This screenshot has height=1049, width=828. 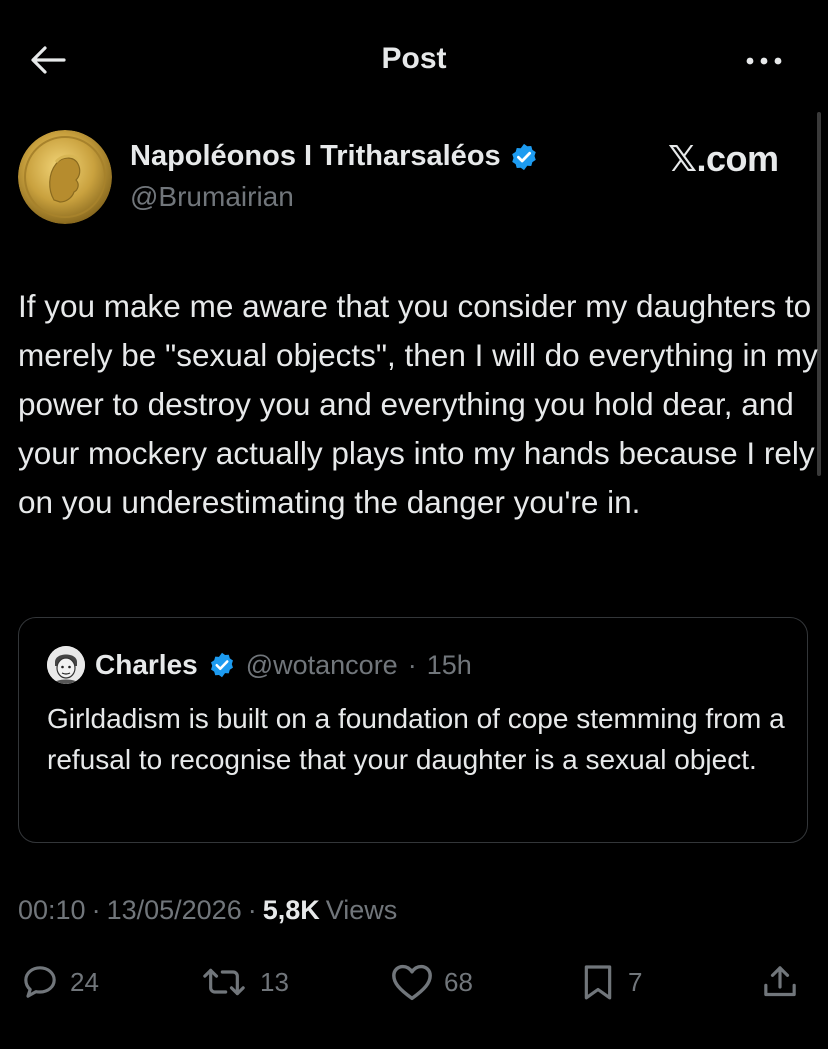 What do you see at coordinates (274, 981) in the screenshot?
I see `repost-count: 13` at bounding box center [274, 981].